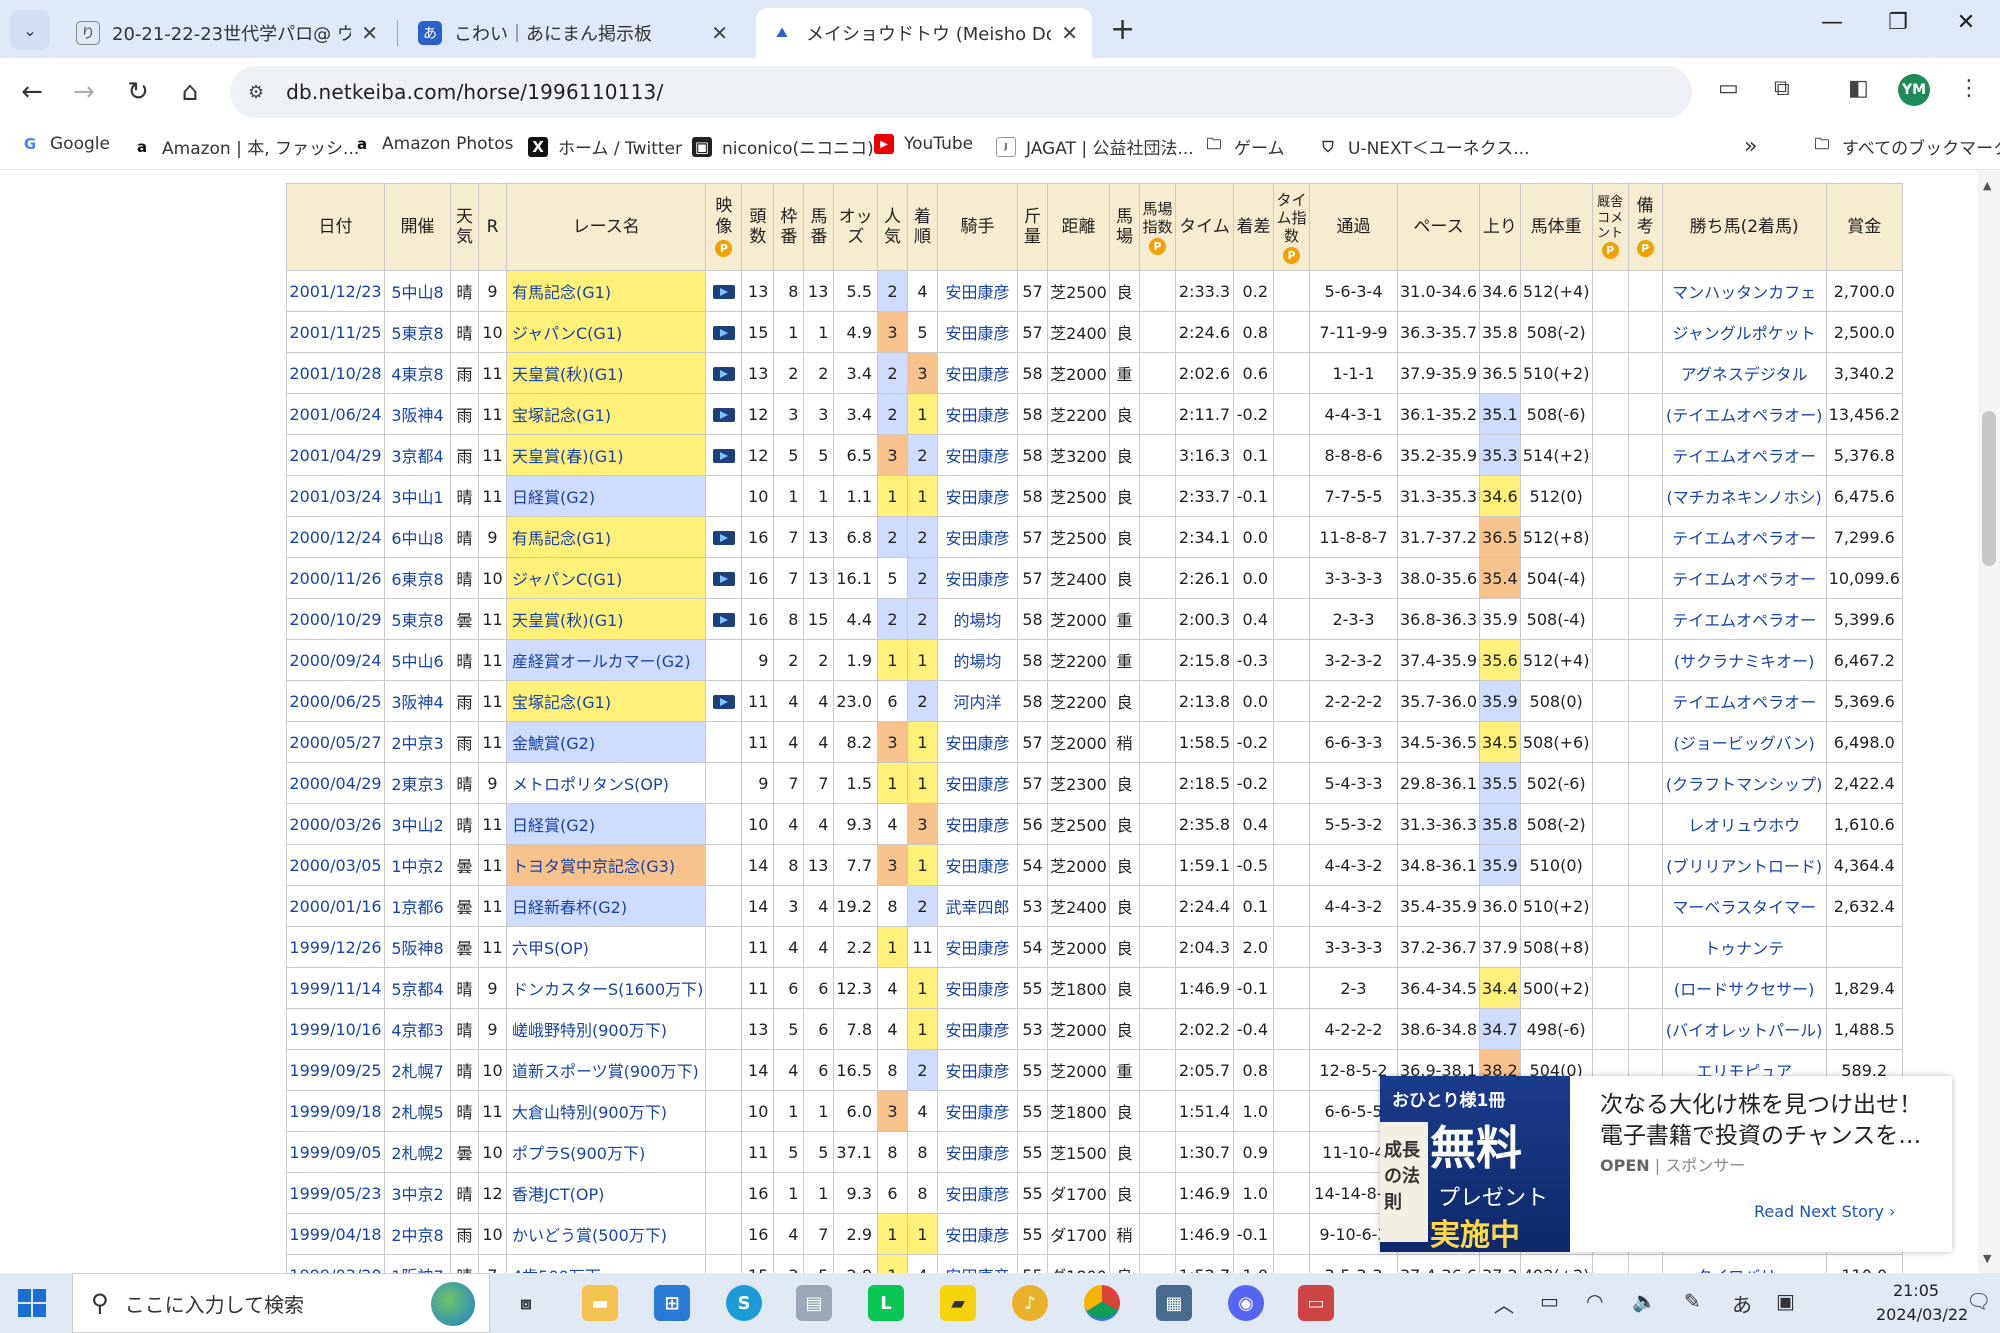 The height and width of the screenshot is (1333, 2000). Describe the element at coordinates (1122, 29) in the screenshot. I see `new-tab-button: +` at that location.